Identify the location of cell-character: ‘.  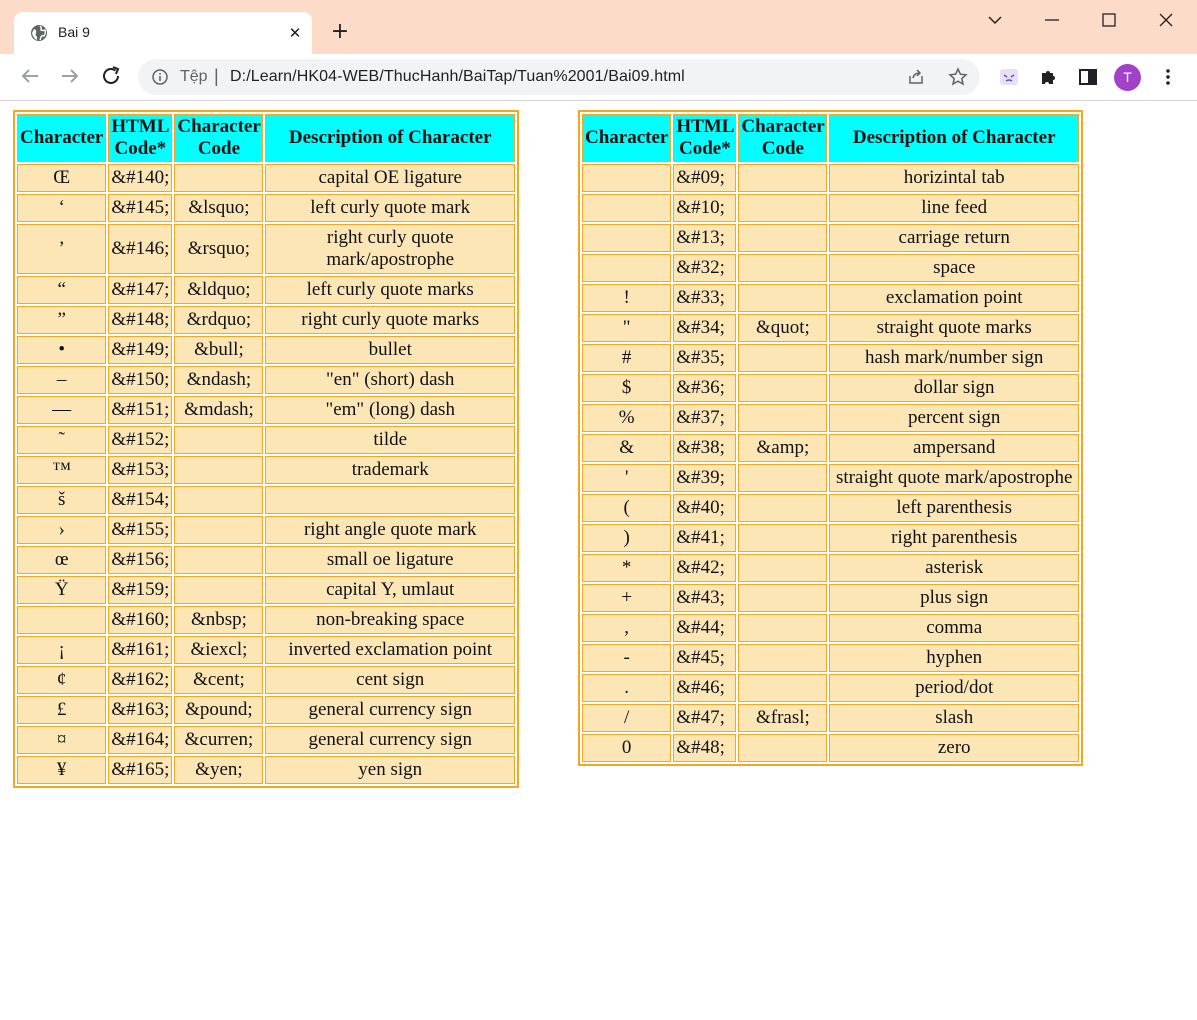
(62, 208).